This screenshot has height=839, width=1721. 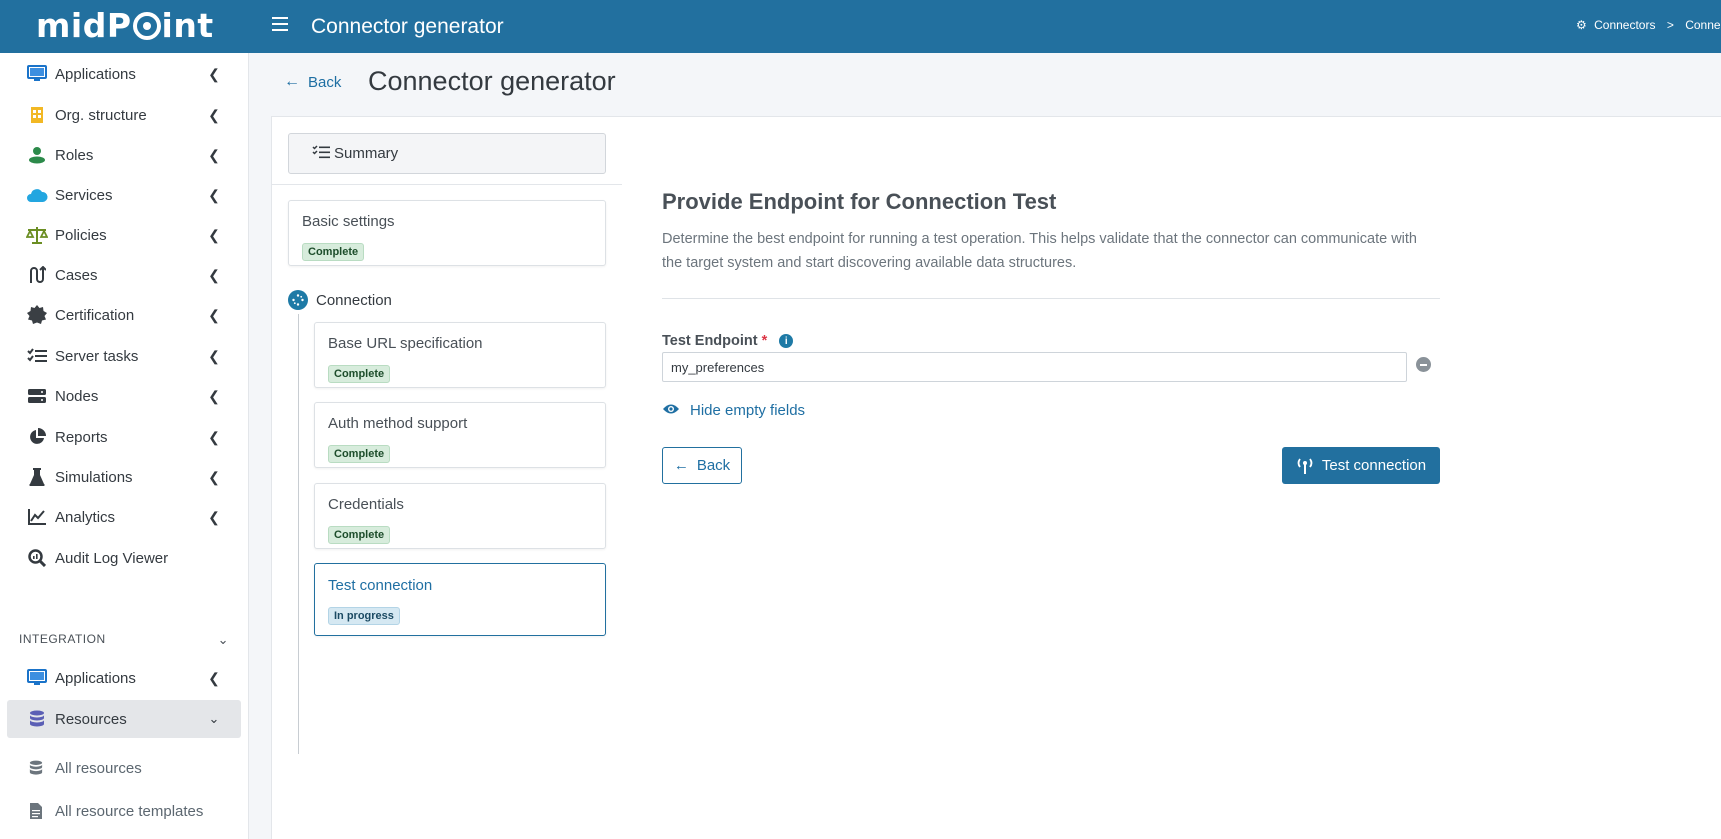 I want to click on sidebar-item-label: Resources, so click(x=91, y=719).